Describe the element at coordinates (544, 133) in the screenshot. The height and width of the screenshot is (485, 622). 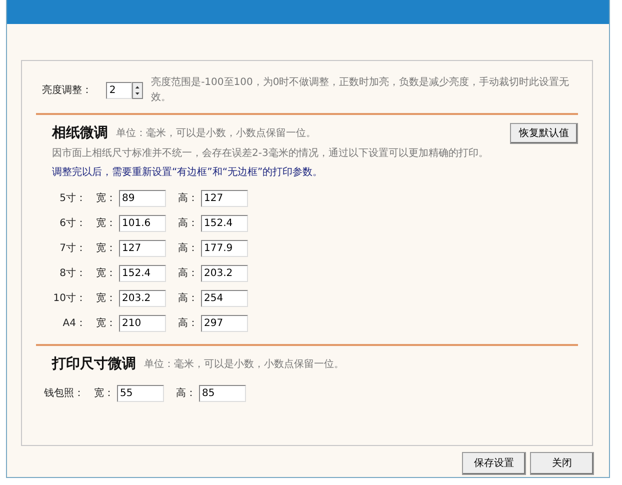
I see `reset-button: 恢复默认值` at that location.